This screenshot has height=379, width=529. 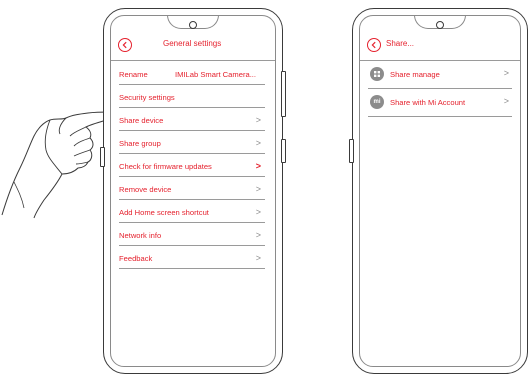 What do you see at coordinates (192, 96) in the screenshot?
I see `security-settings-row: Security settings` at bounding box center [192, 96].